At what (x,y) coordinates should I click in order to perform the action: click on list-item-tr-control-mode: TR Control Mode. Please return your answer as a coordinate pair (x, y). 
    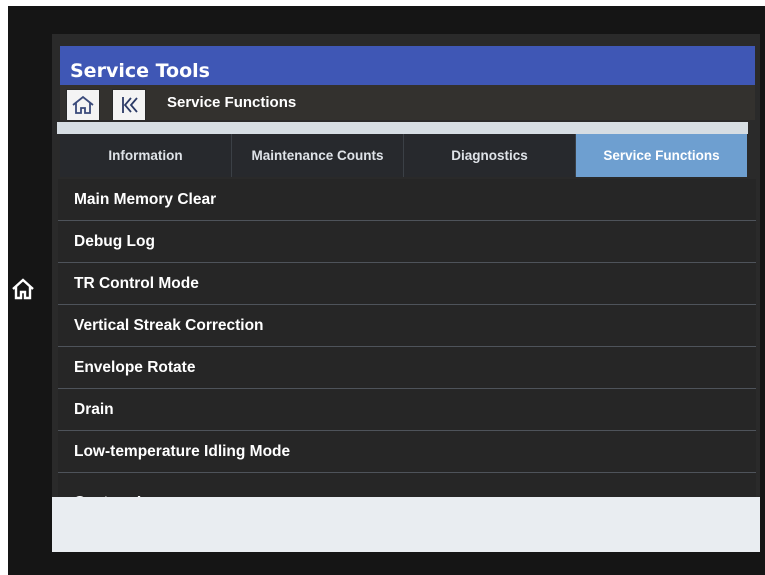
    Looking at the image, I should click on (407, 284).